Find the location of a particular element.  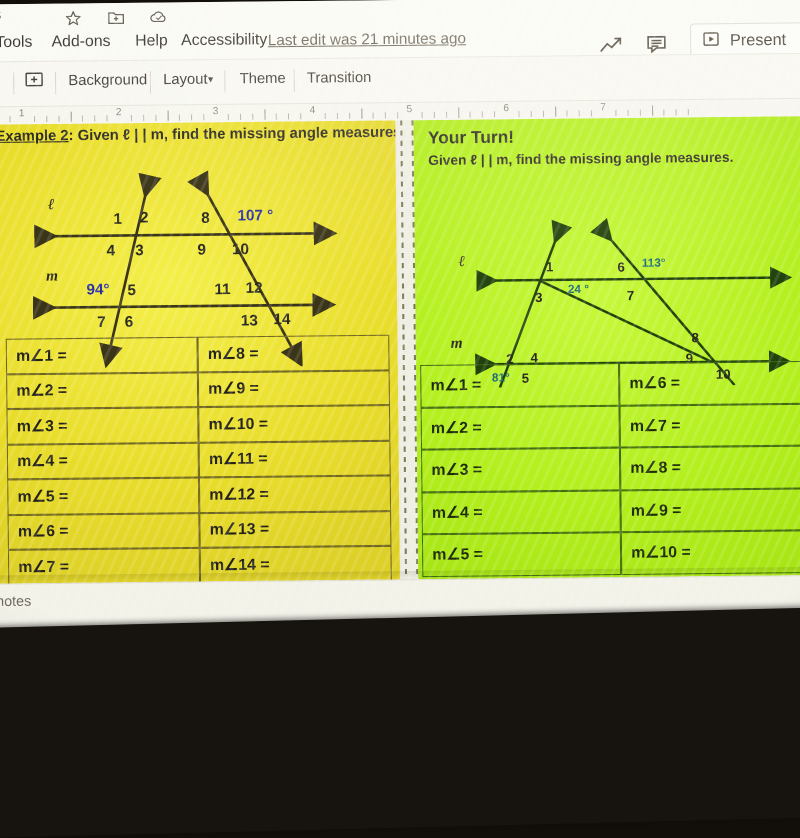

table-row: m∠12 = is located at coordinates (295, 493).